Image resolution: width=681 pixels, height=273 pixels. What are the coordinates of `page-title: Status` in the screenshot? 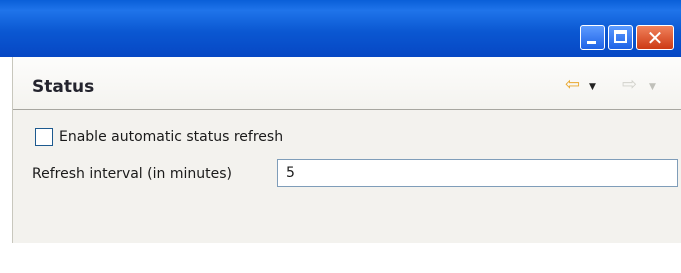 It's located at (63, 87).